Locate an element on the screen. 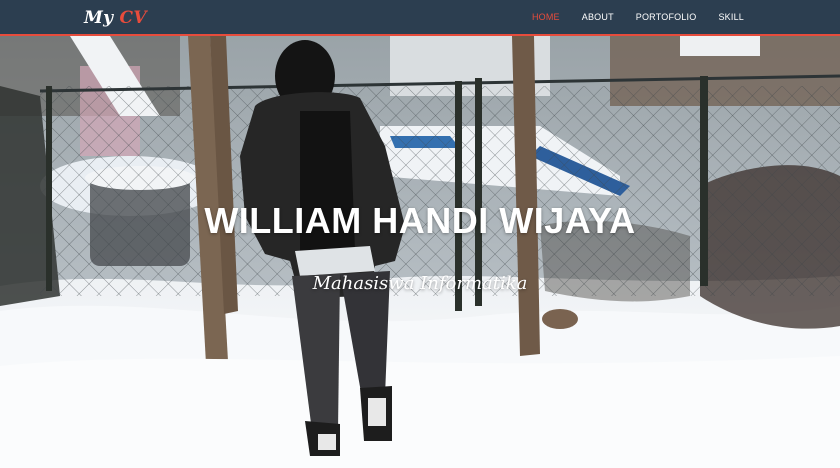 This screenshot has height=468, width=840. hero-title: WILLIAM HANDI WIJAYA is located at coordinates (420, 220).